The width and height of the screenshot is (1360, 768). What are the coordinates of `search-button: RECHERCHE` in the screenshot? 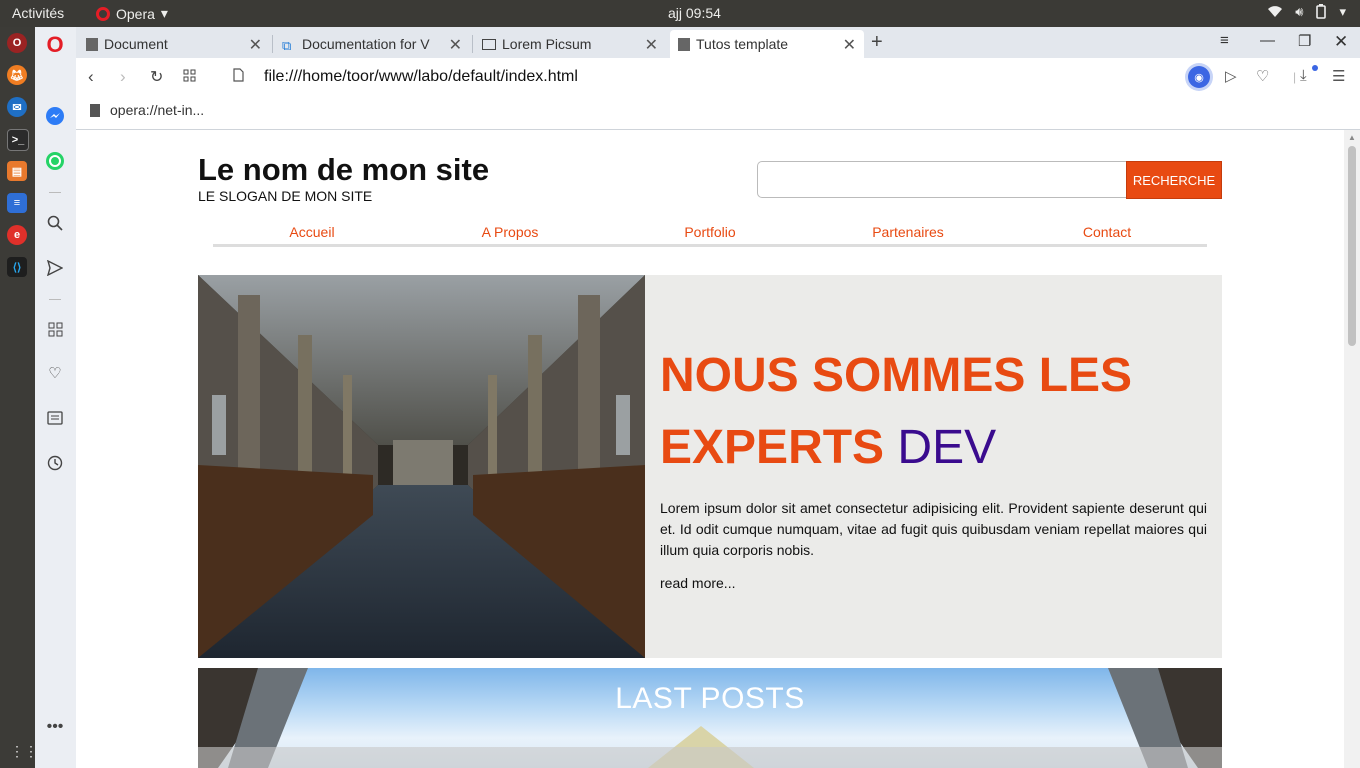 It's located at (1174, 180).